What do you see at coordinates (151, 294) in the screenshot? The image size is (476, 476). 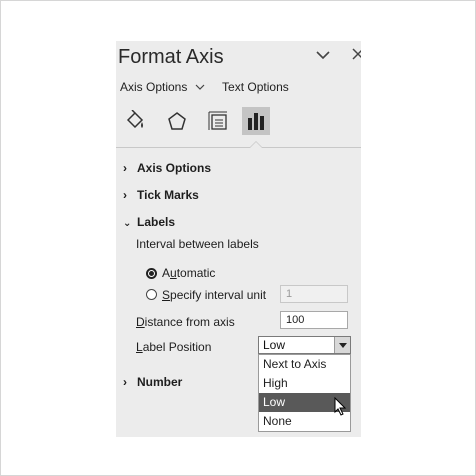 I see `specify-interval-radio` at bounding box center [151, 294].